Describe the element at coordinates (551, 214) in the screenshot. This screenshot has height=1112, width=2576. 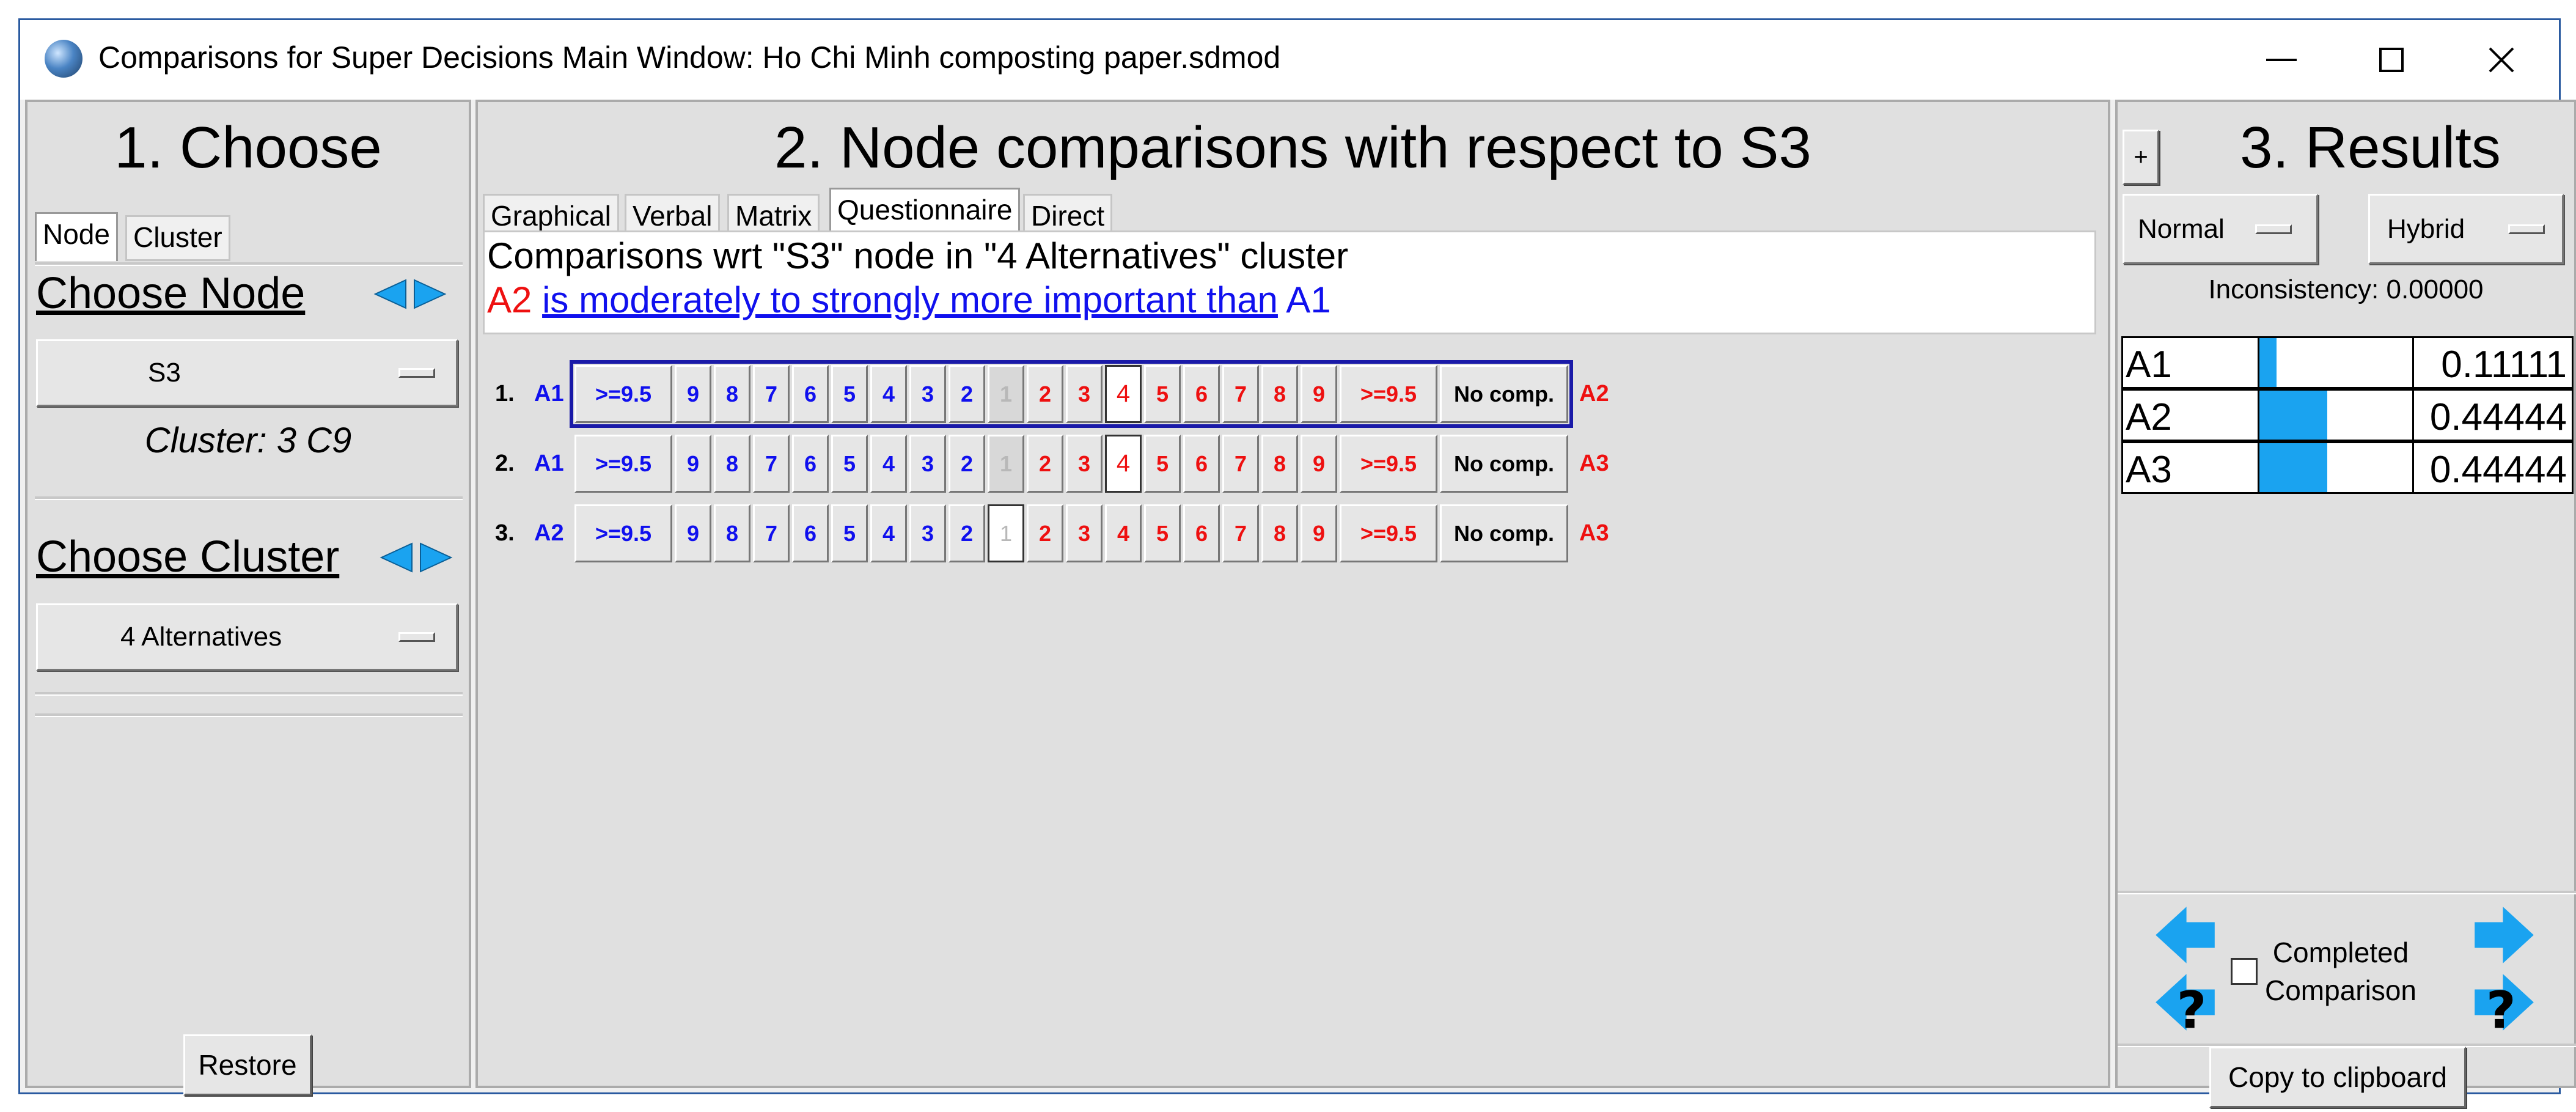
I see `tab-graphical: Graphical` at that location.